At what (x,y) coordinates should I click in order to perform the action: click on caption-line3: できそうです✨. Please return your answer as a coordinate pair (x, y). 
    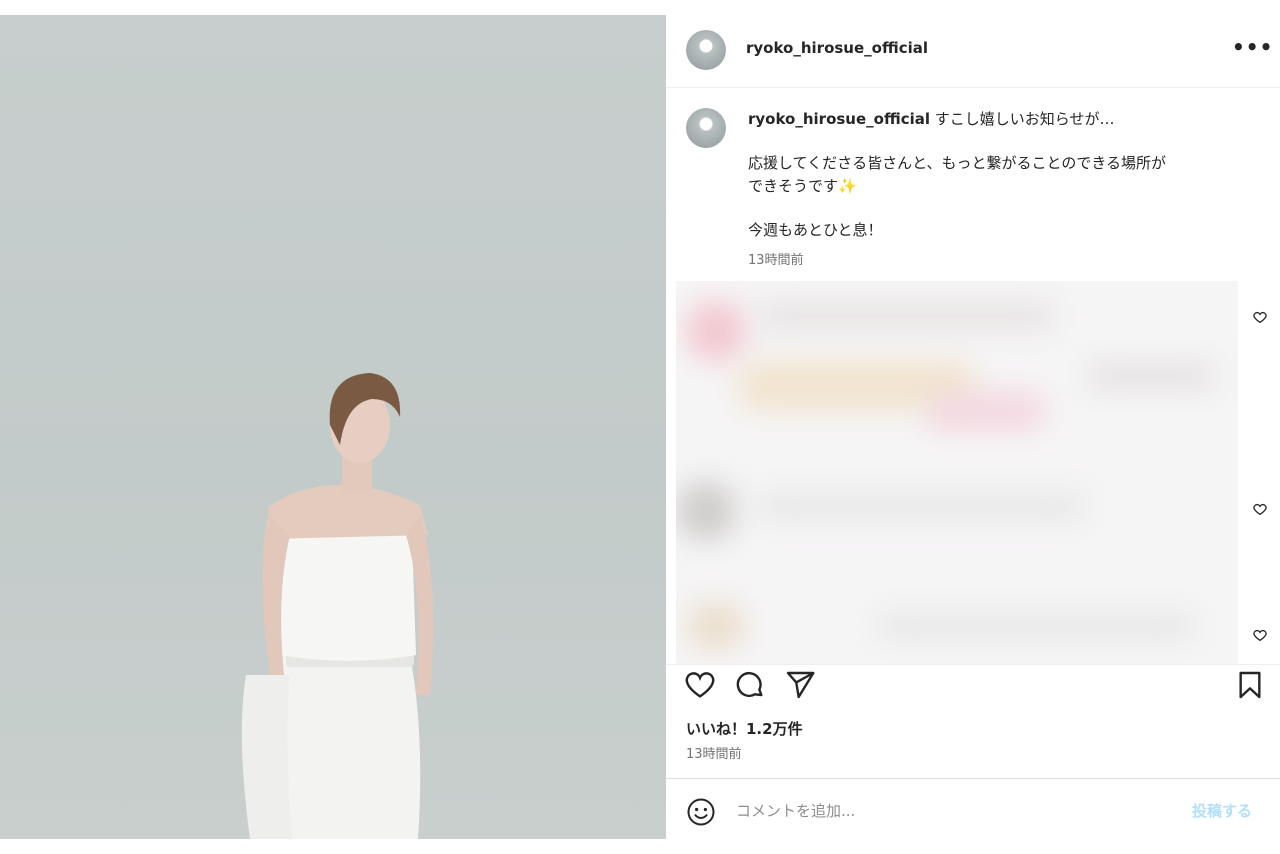
    Looking at the image, I should click on (802, 186).